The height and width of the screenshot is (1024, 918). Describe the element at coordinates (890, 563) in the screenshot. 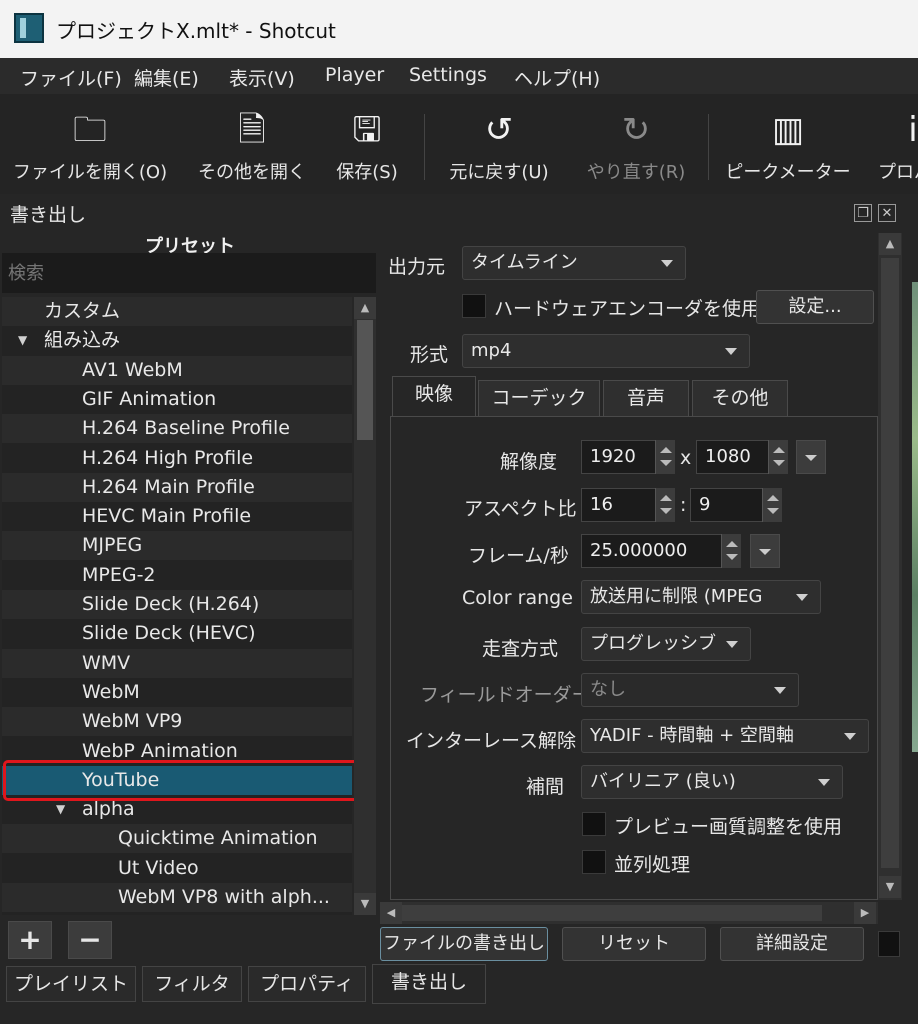

I see `form-vertical-scrollbar-thumb` at that location.